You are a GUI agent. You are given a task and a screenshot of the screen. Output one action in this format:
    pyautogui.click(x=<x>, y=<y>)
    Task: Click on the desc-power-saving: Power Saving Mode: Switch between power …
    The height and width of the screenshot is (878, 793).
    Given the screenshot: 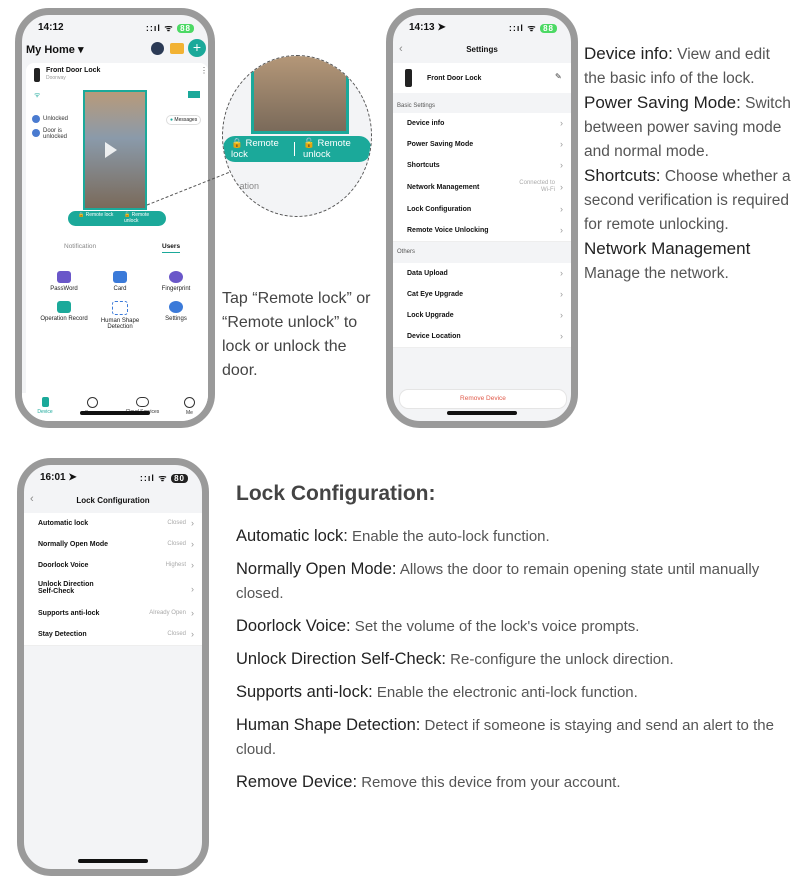 What is the action you would take?
    pyautogui.click(x=687, y=126)
    